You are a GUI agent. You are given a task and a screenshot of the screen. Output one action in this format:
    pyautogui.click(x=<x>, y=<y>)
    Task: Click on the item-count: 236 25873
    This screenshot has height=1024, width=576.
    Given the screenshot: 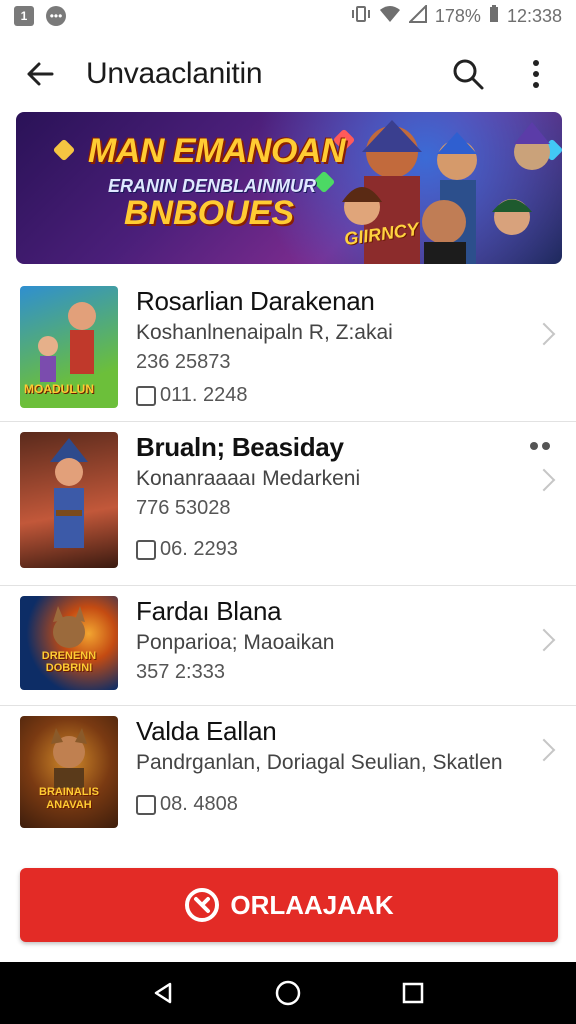 What is the action you would take?
    pyautogui.click(x=183, y=362)
    